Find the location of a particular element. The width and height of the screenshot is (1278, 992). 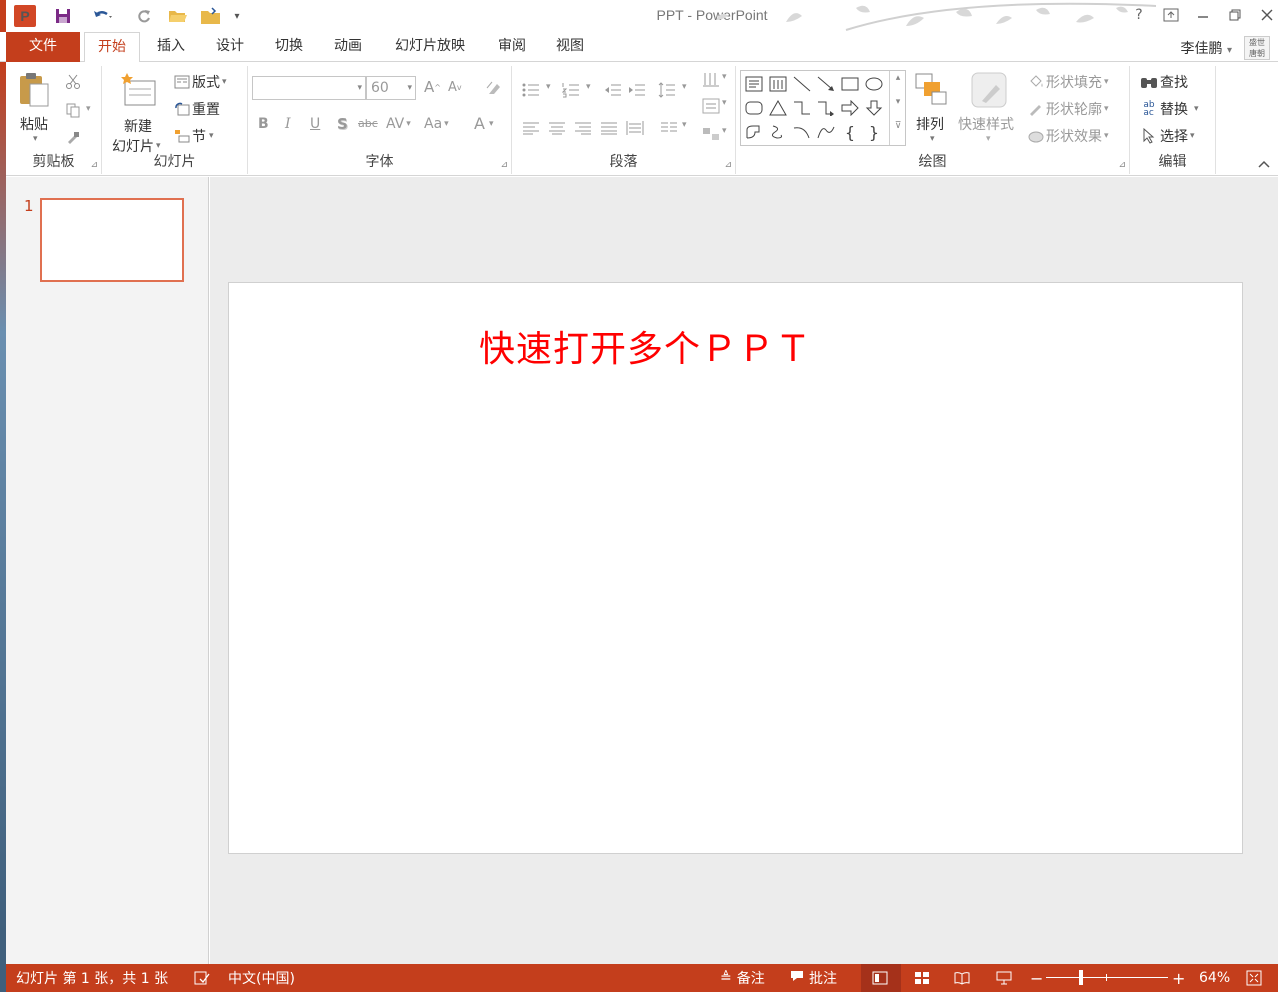

reset-button: 重置 is located at coordinates (196, 109).